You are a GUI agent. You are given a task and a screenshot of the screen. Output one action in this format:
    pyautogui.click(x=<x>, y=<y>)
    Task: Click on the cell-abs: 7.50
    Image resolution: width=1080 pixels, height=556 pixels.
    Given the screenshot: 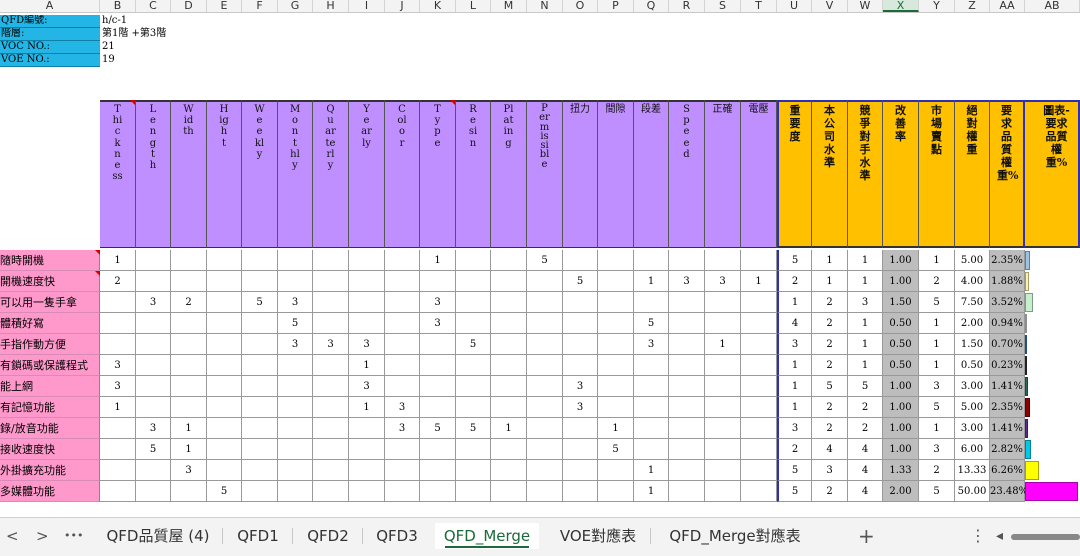 What is the action you would take?
    pyautogui.click(x=972, y=302)
    